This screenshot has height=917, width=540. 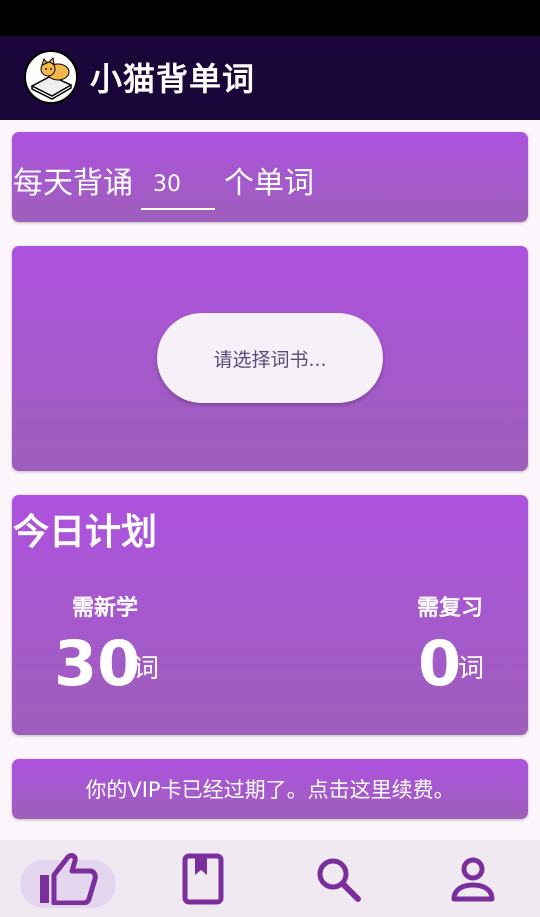 I want to click on search-icon, so click(x=339, y=880).